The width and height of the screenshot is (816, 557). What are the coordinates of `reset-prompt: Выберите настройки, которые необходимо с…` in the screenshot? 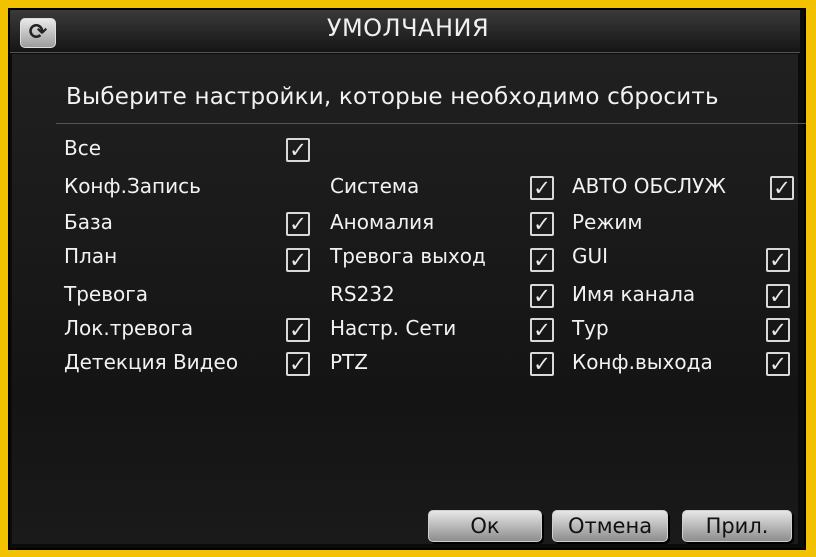 It's located at (392, 97).